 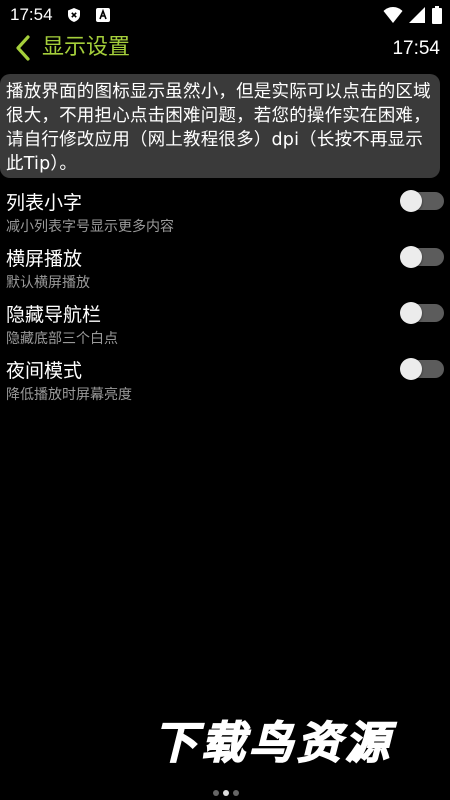 I want to click on setting-hide-navbar: 隐藏导航栏 隐藏底部三个白点, so click(x=225, y=326).